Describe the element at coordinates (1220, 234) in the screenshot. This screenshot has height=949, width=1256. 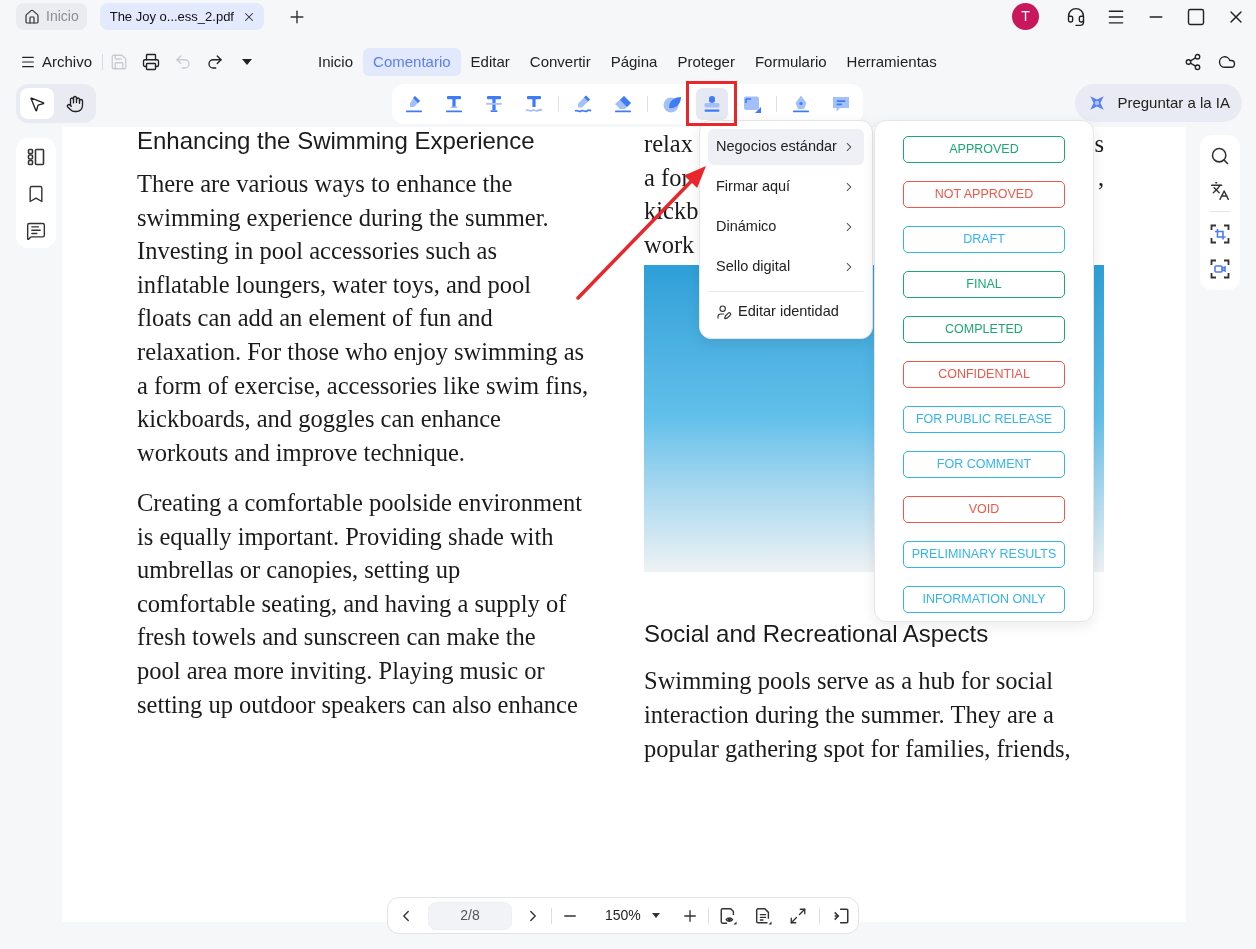
I see `crop-icon` at that location.